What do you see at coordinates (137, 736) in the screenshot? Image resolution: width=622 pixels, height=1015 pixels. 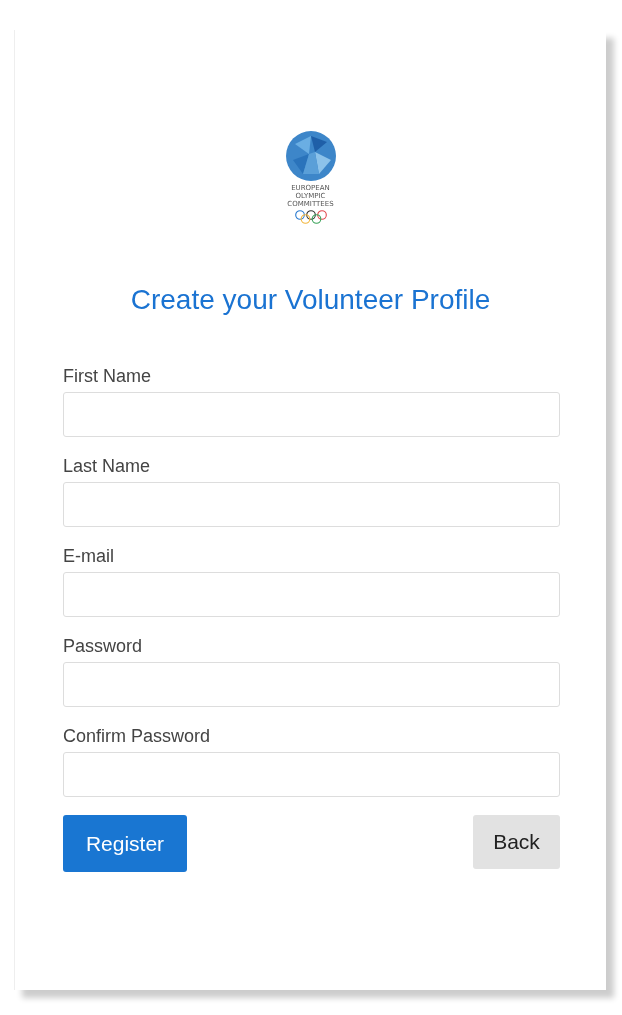 I see `field-label: Confirm Password` at bounding box center [137, 736].